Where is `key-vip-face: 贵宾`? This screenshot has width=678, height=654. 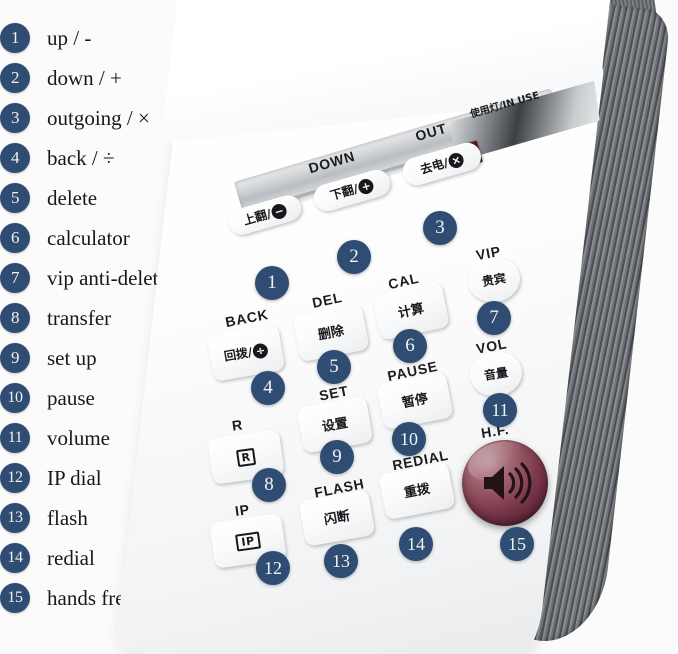
key-vip-face: 贵宾 is located at coordinates (494, 280).